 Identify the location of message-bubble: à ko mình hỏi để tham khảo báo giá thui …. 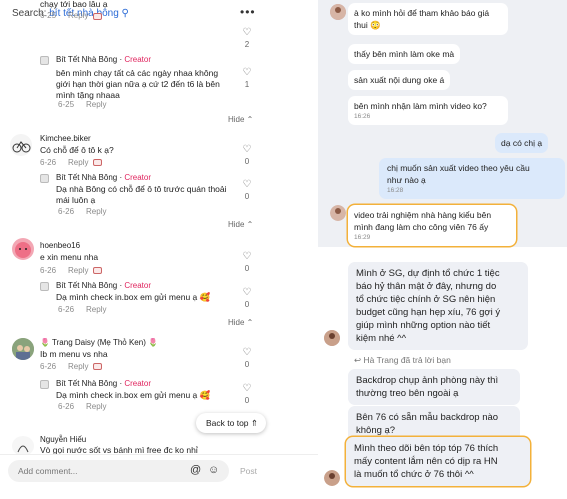
(428, 19).